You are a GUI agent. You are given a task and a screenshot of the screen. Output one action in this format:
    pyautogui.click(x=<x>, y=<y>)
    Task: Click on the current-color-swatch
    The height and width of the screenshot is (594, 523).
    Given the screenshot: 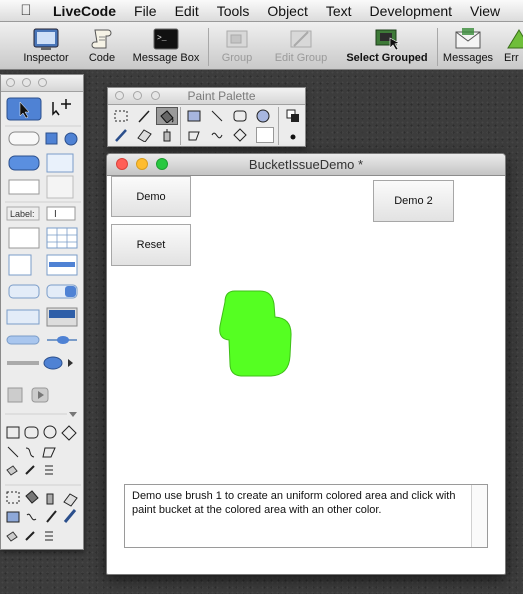 What is the action you would take?
    pyautogui.click(x=265, y=135)
    